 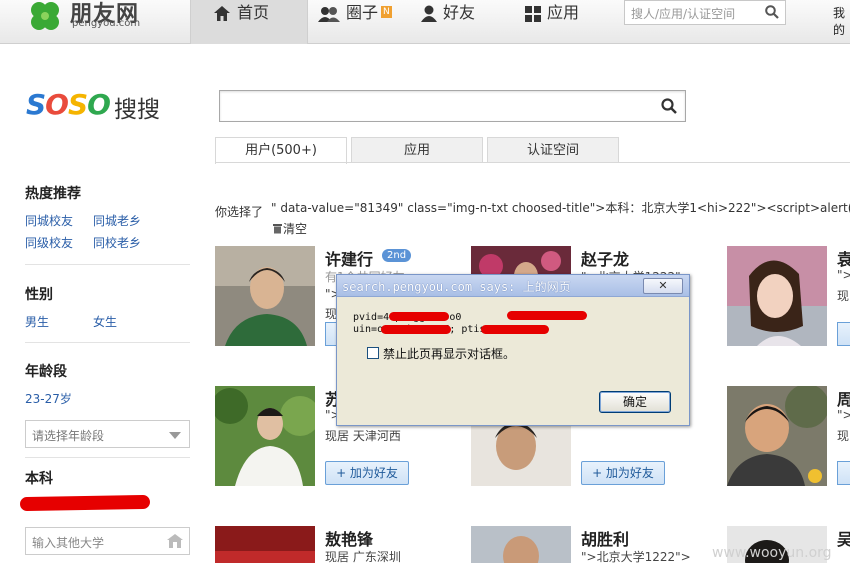 I want to click on my-menu: 我的, so click(x=841, y=21).